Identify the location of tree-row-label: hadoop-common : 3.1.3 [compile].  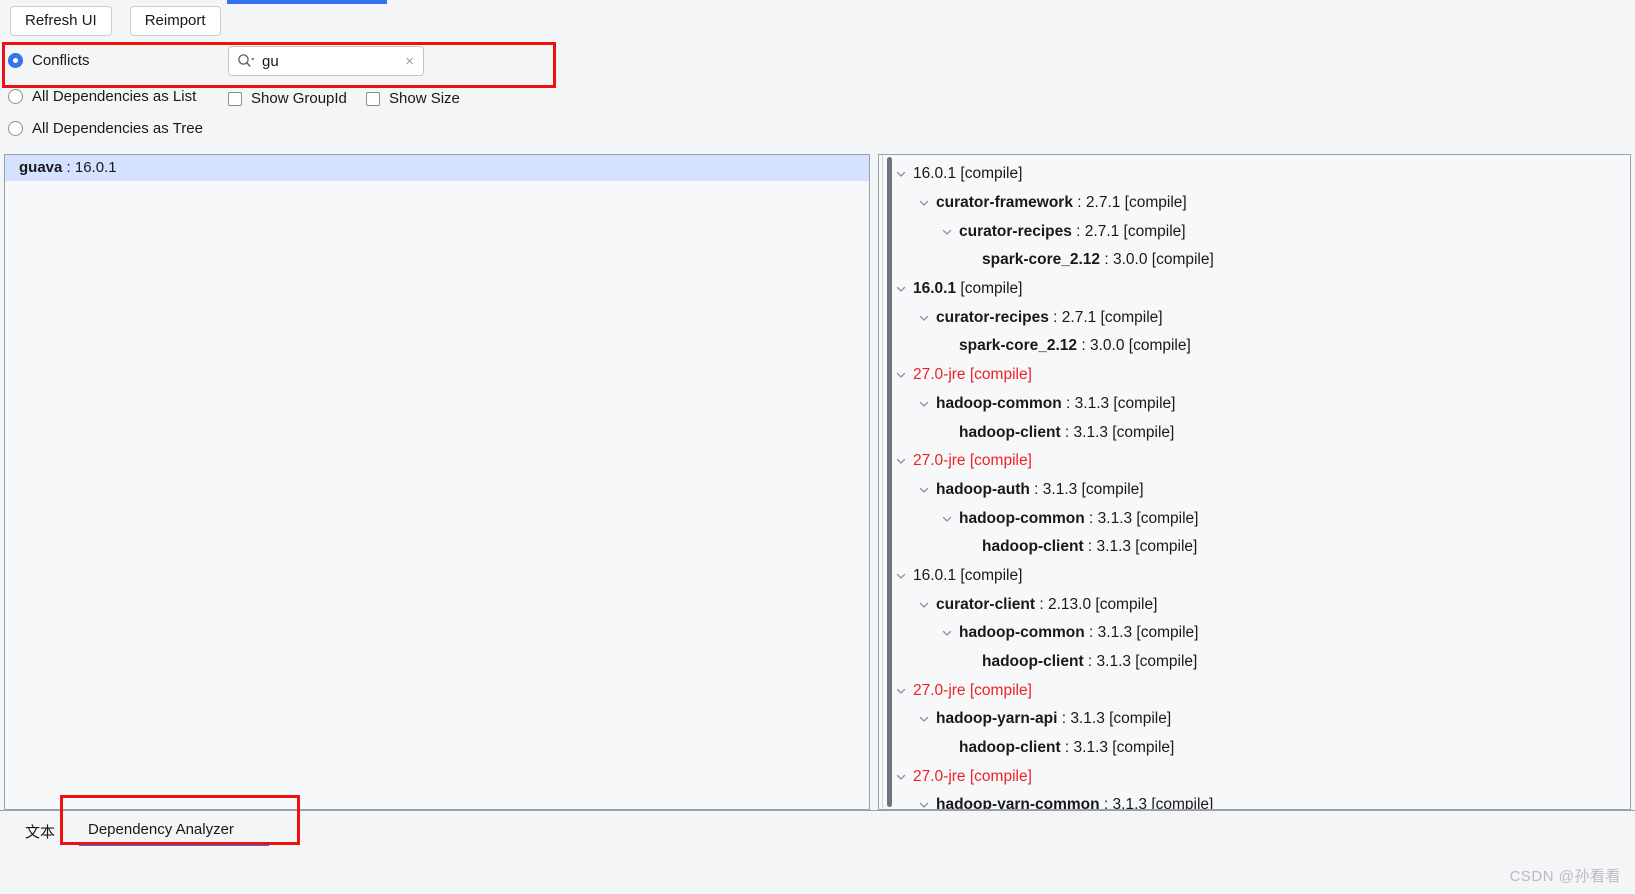
(1055, 404).